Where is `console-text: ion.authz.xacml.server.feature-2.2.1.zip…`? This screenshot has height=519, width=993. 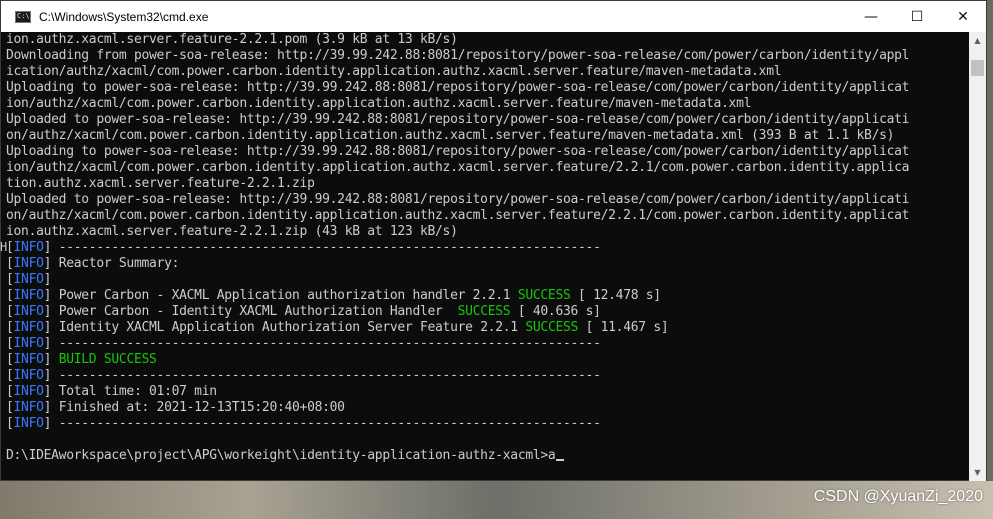 console-text: ion.authz.xacml.server.feature-2.2.1.zip… is located at coordinates (232, 231).